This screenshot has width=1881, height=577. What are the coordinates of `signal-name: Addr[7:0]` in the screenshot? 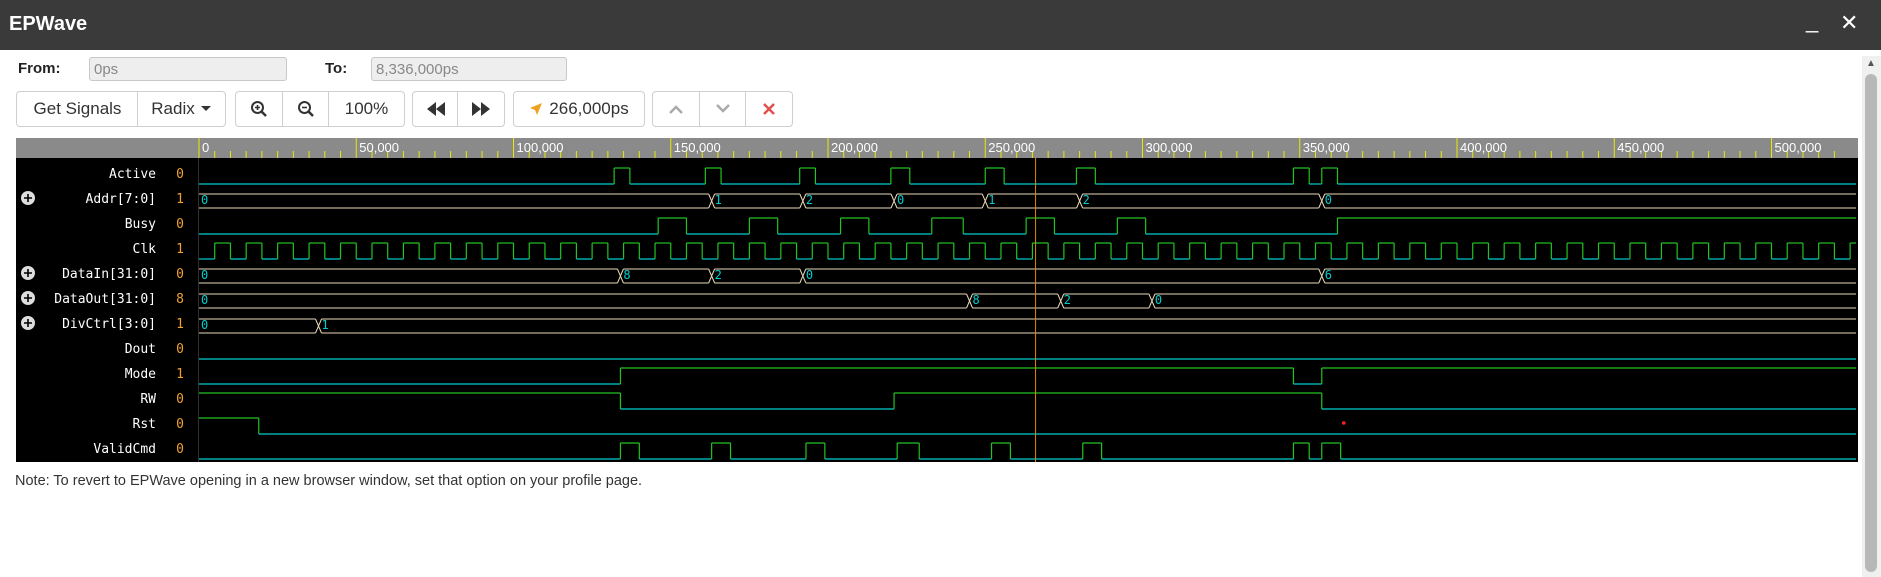 It's located at (121, 199).